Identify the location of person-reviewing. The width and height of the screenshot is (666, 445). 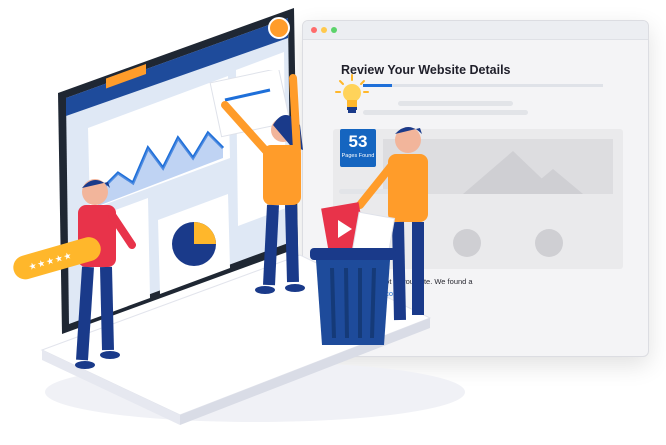
(257, 182).